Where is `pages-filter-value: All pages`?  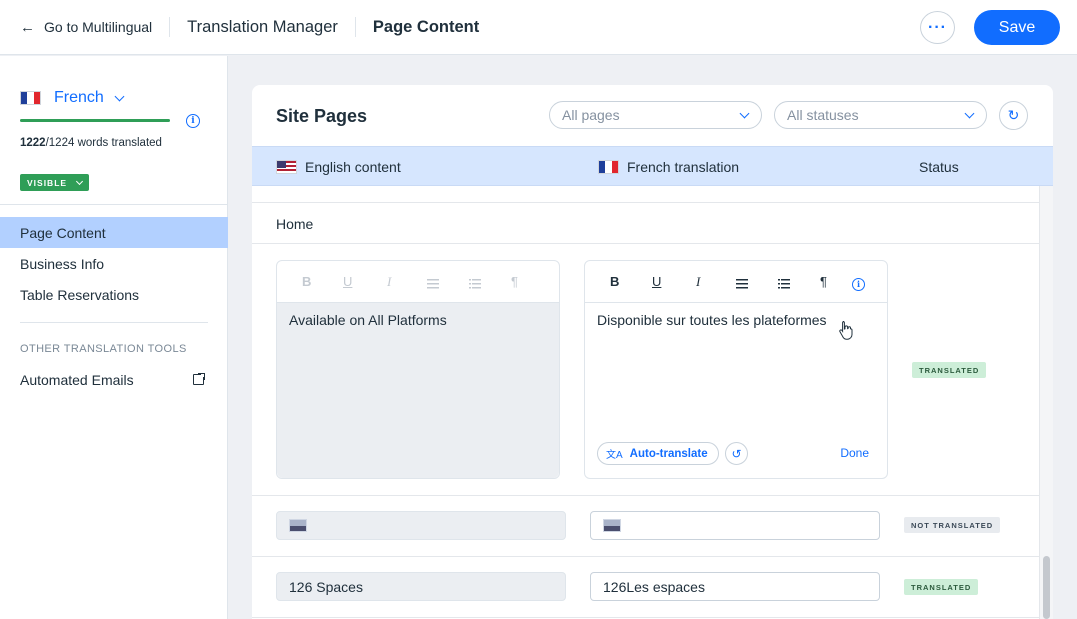
pages-filter-value: All pages is located at coordinates (591, 115).